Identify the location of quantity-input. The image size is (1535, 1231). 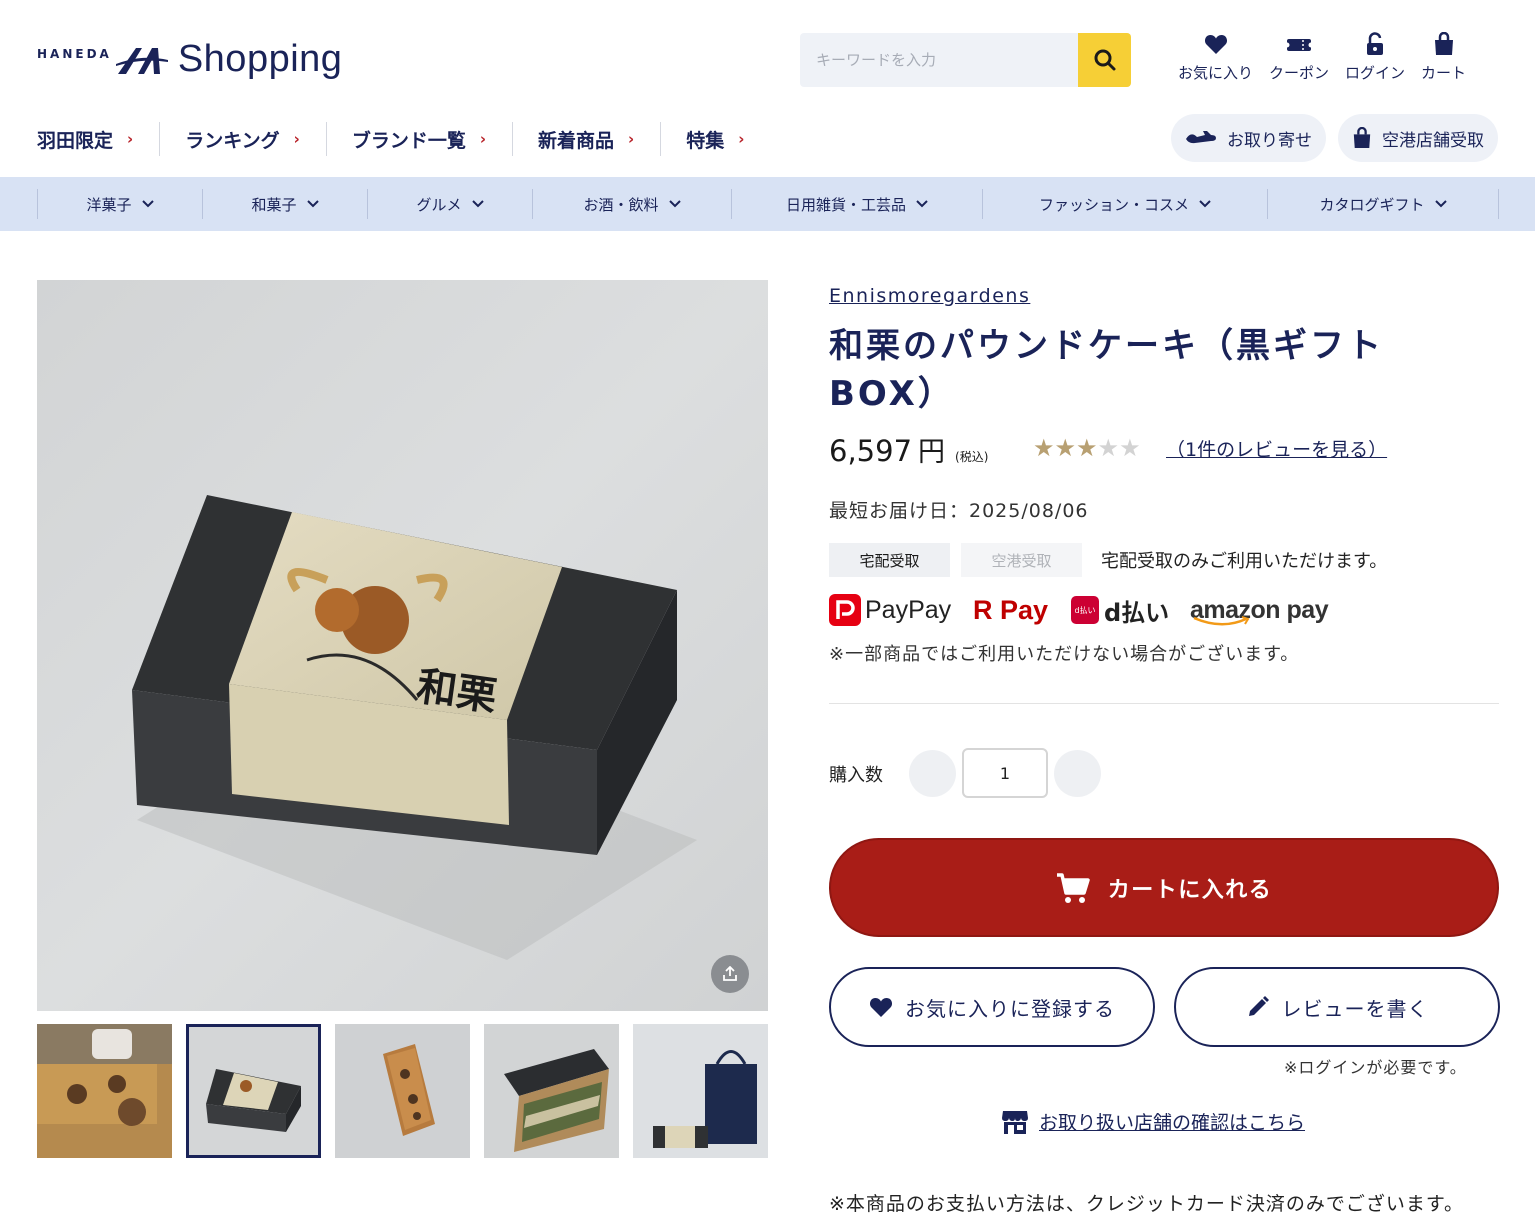
(1005, 773).